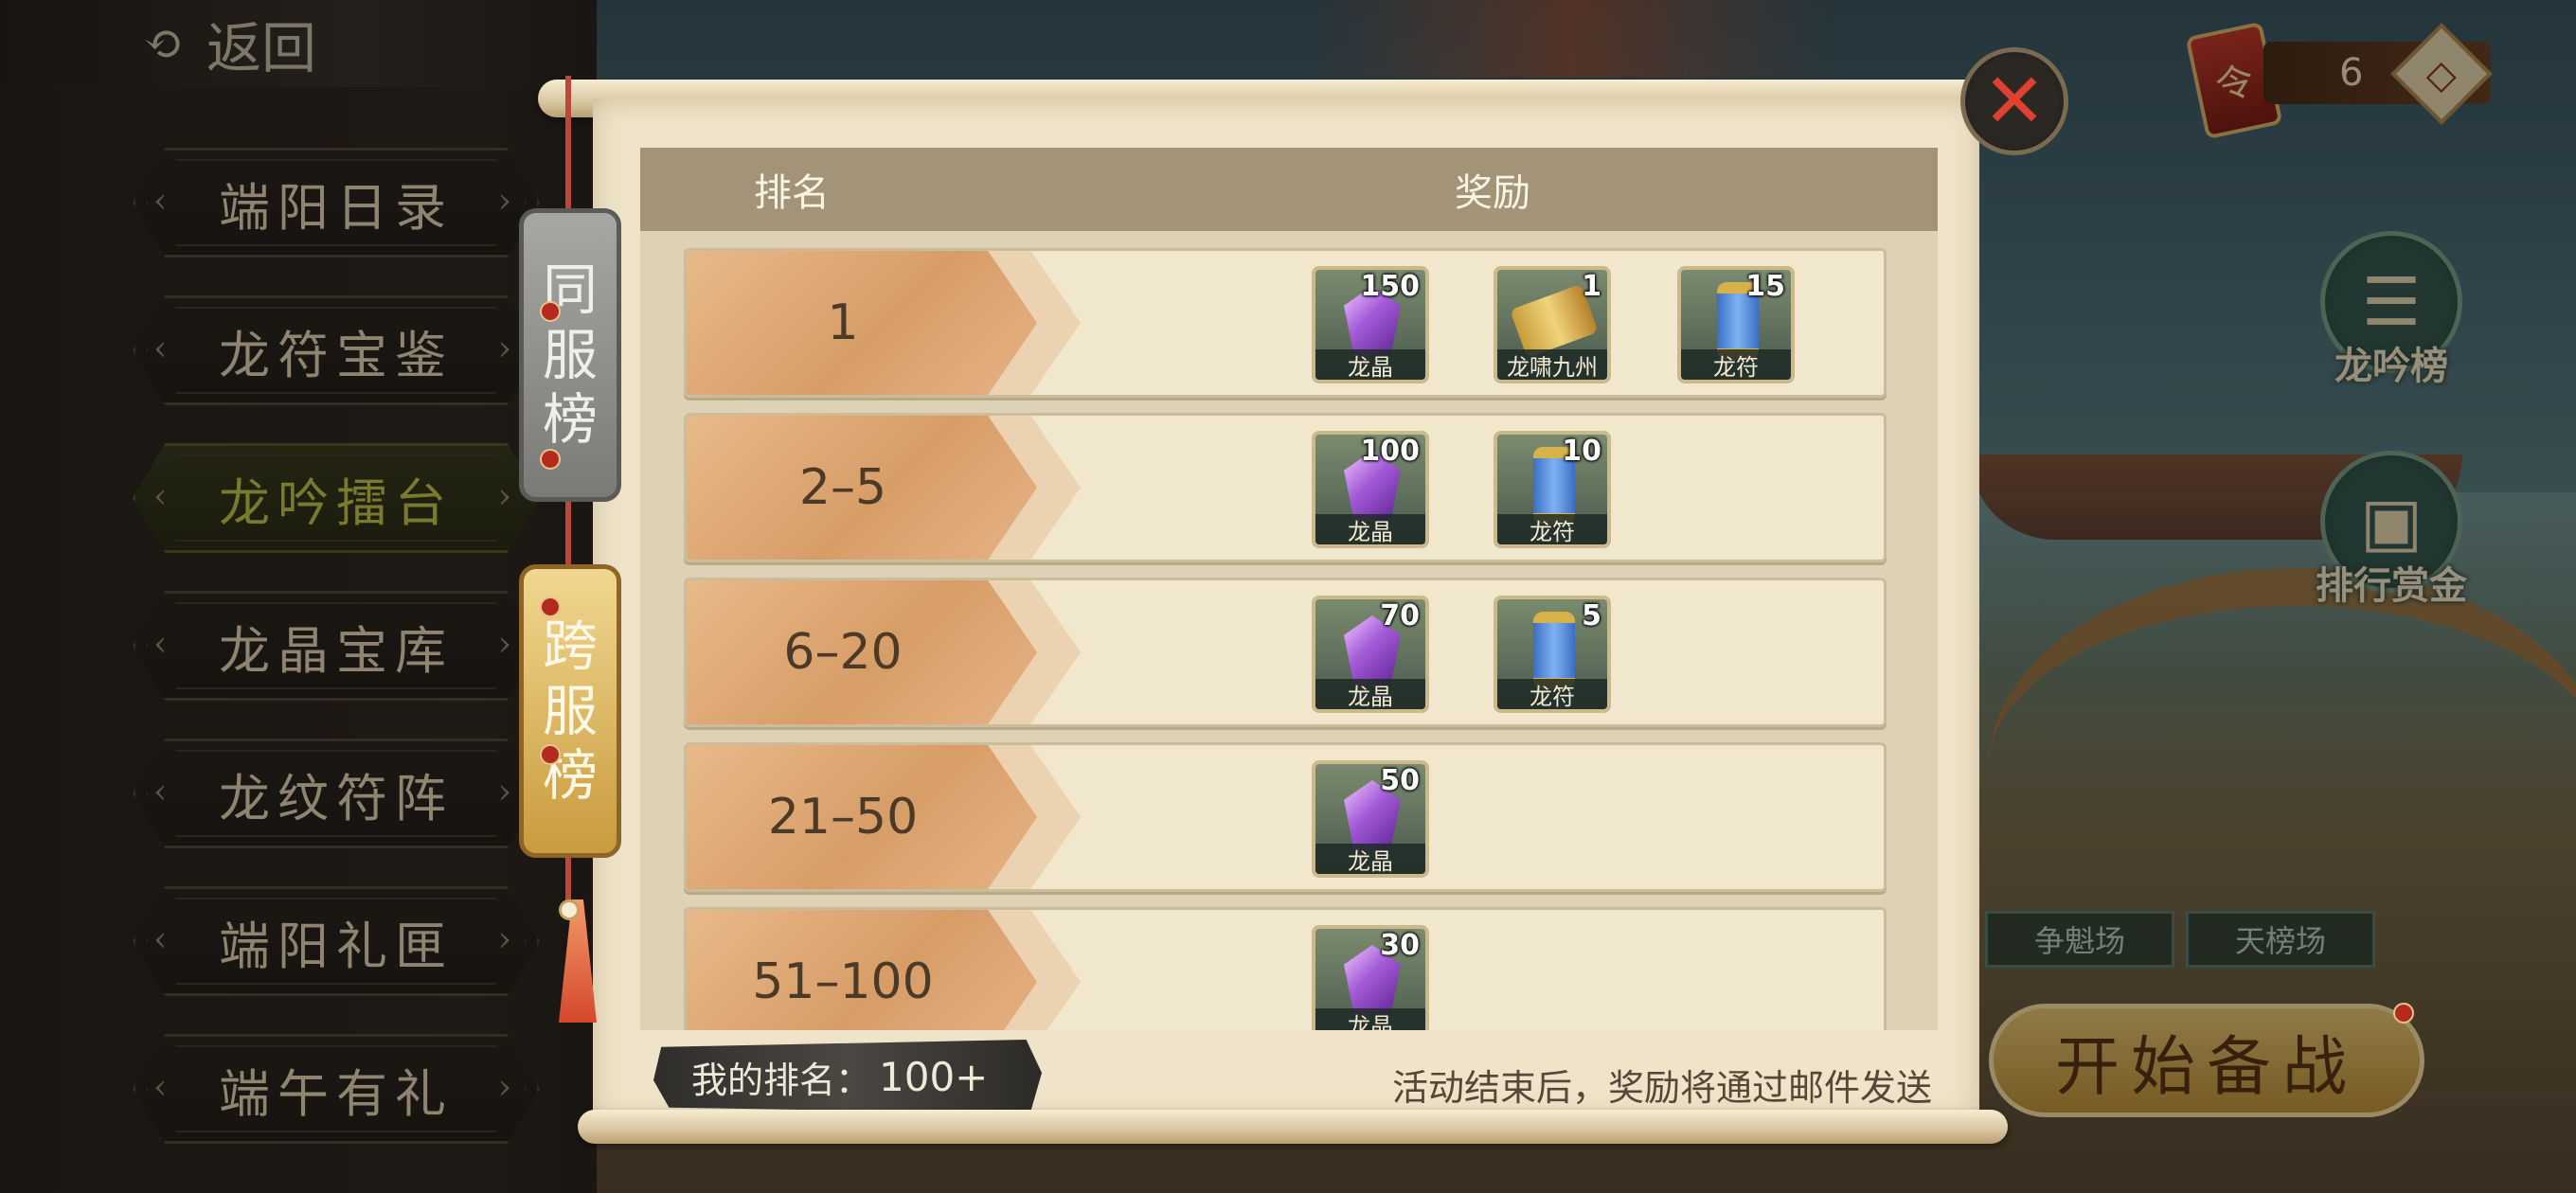 The width and height of the screenshot is (2576, 1193). Describe the element at coordinates (1581, 451) in the screenshot. I see `item-count: 10` at that location.